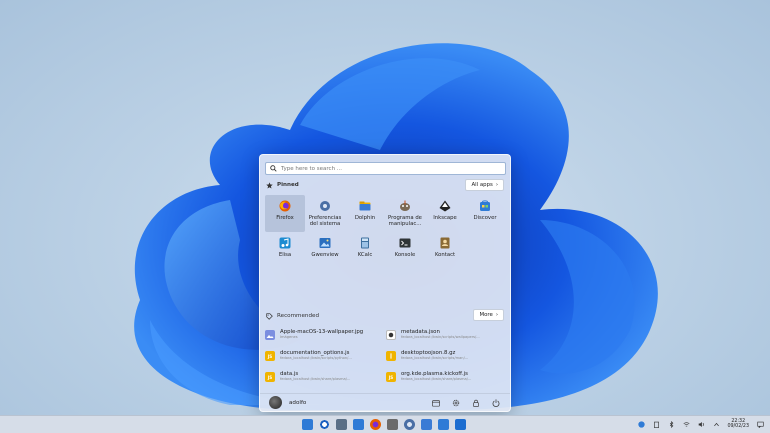  I want to click on pinned-app-system-settings: Preferencias del sistema, so click(325, 213).